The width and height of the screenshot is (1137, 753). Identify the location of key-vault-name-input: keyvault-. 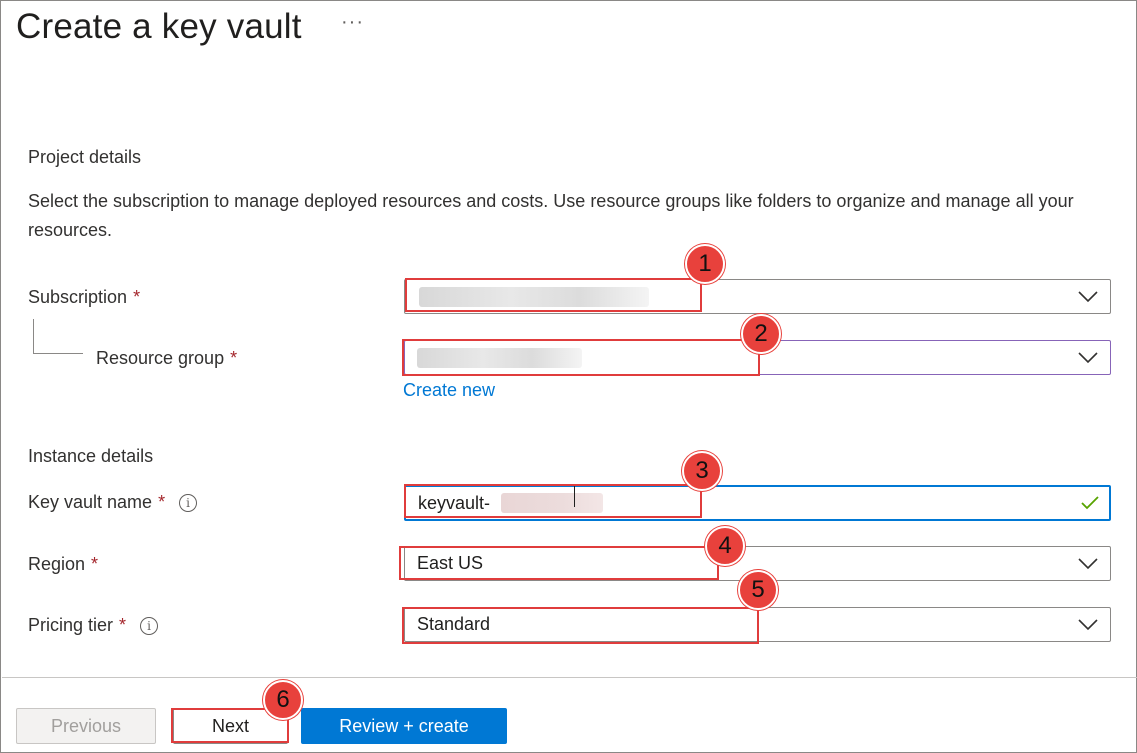
(757, 503).